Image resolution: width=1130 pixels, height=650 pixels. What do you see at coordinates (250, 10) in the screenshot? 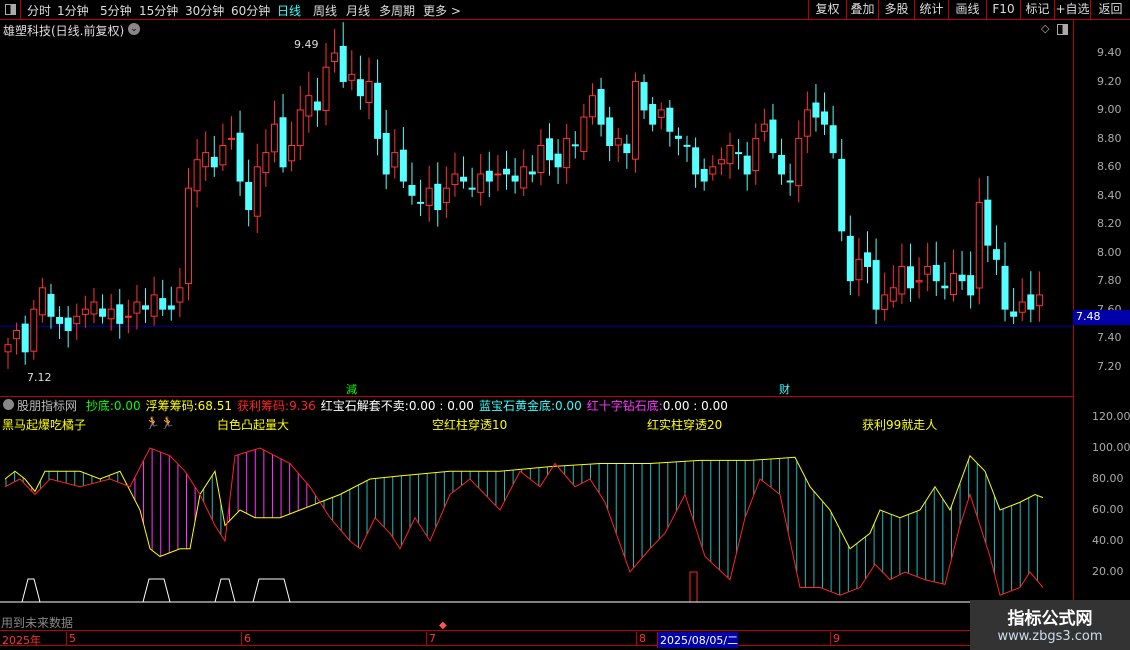
I see `period-tab: 60分钟` at bounding box center [250, 10].